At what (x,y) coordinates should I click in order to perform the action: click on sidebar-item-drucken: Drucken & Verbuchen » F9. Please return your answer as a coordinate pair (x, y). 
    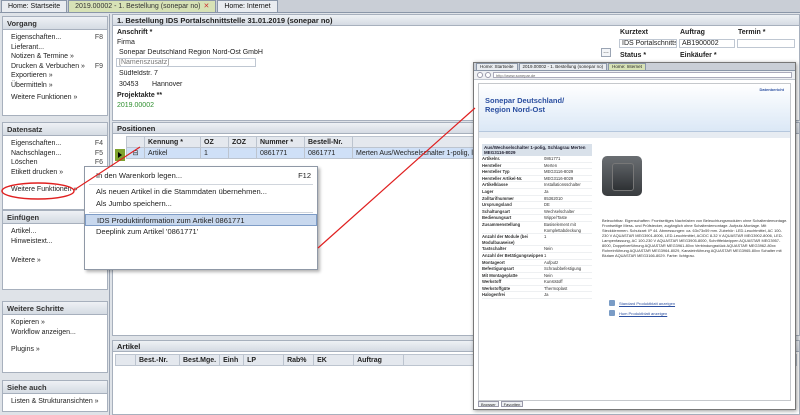
    Looking at the image, I should click on (55, 67).